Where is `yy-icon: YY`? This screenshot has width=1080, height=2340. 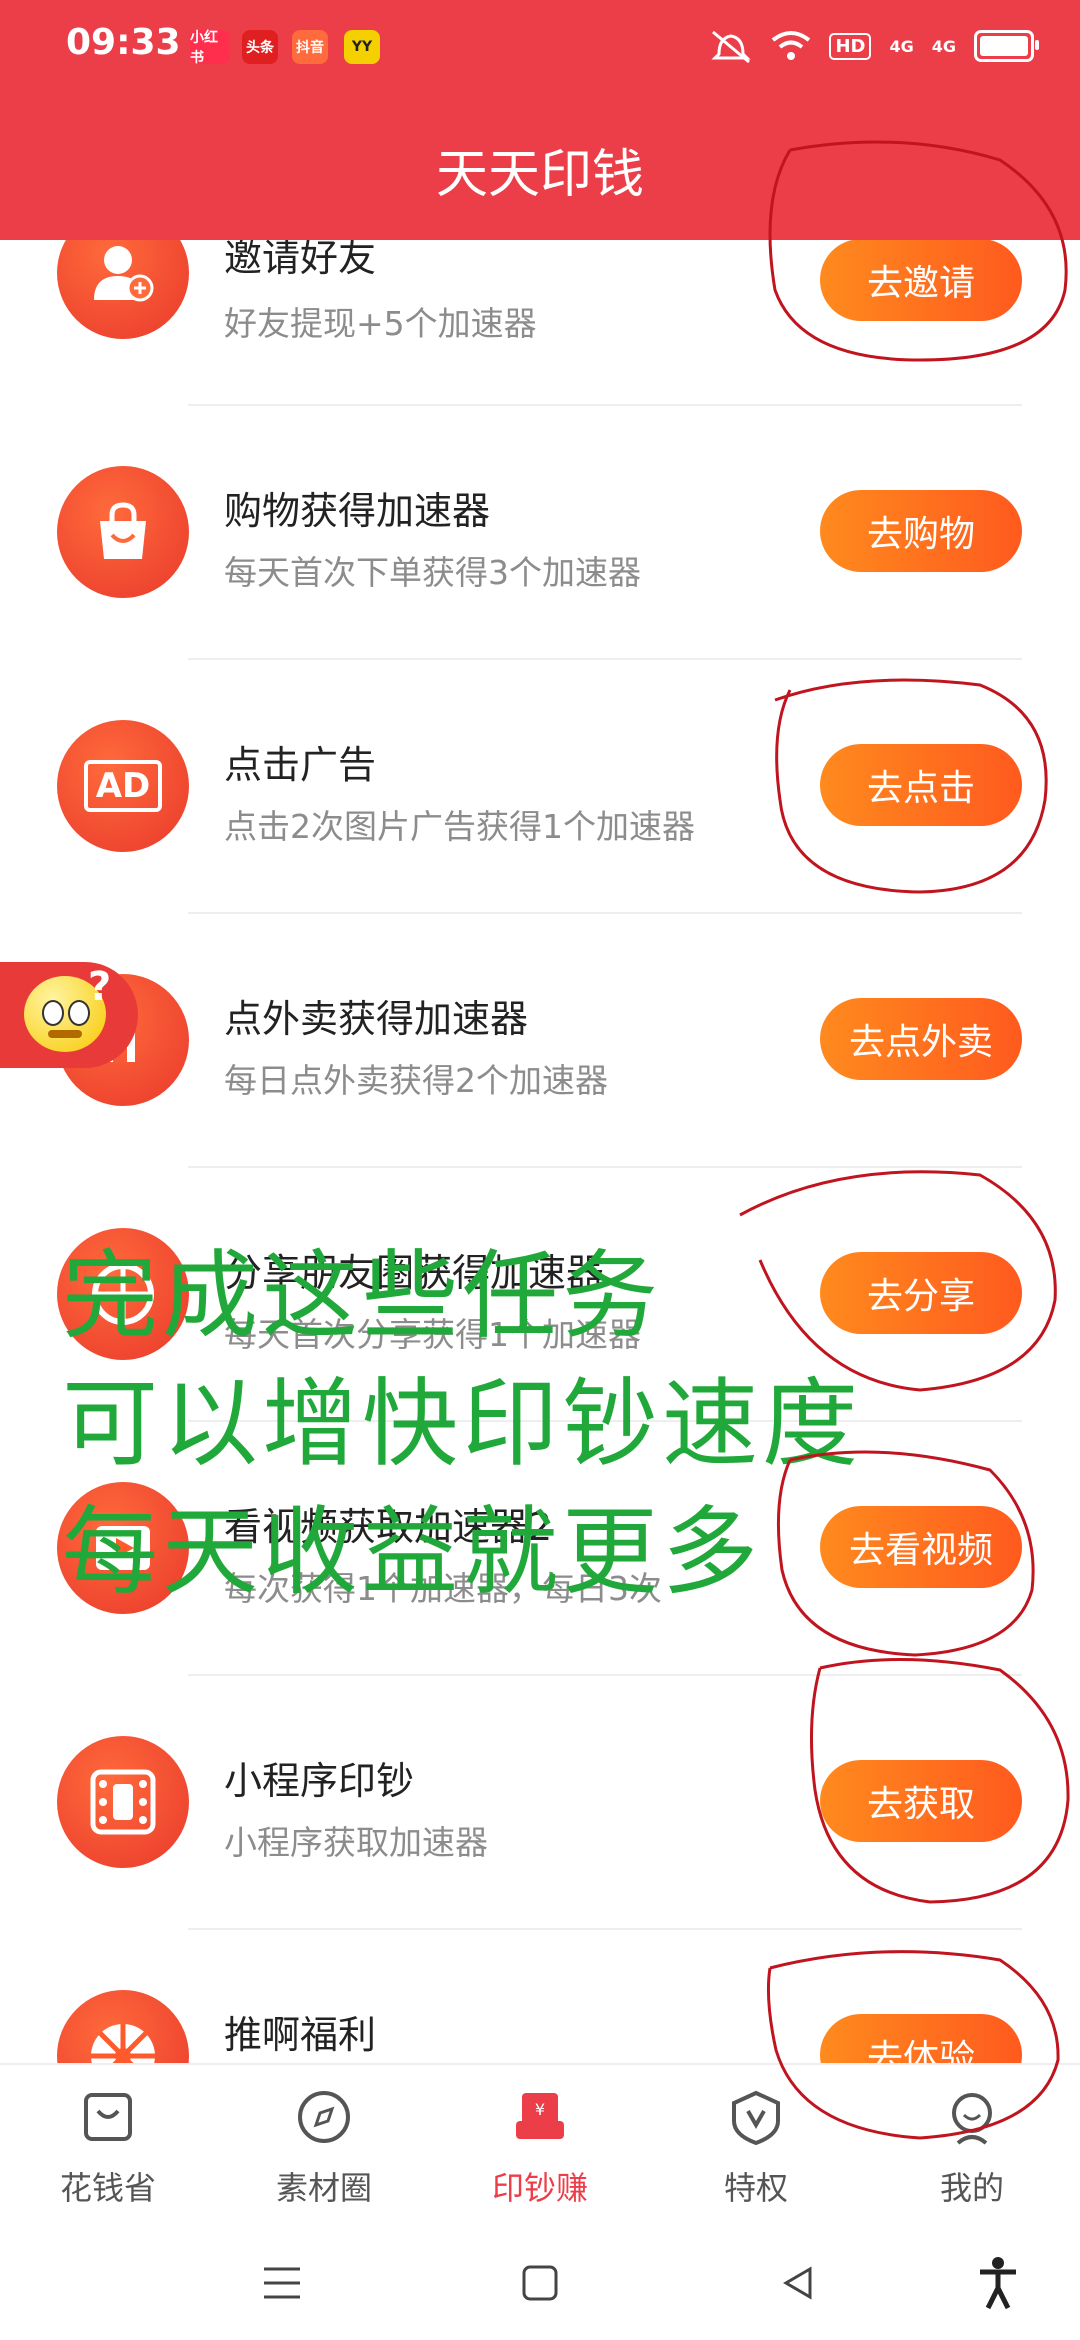
yy-icon: YY is located at coordinates (362, 47).